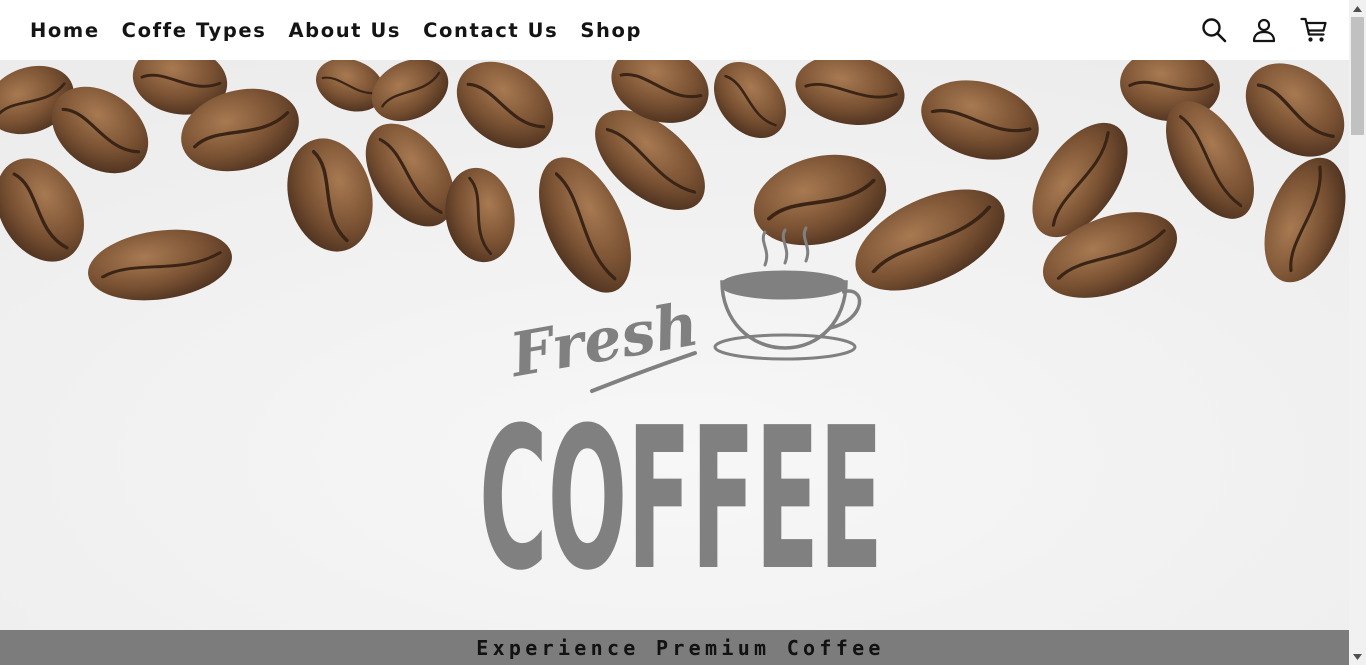 The height and width of the screenshot is (665, 1366). I want to click on vertical-scrollbar, so click(1357, 332).